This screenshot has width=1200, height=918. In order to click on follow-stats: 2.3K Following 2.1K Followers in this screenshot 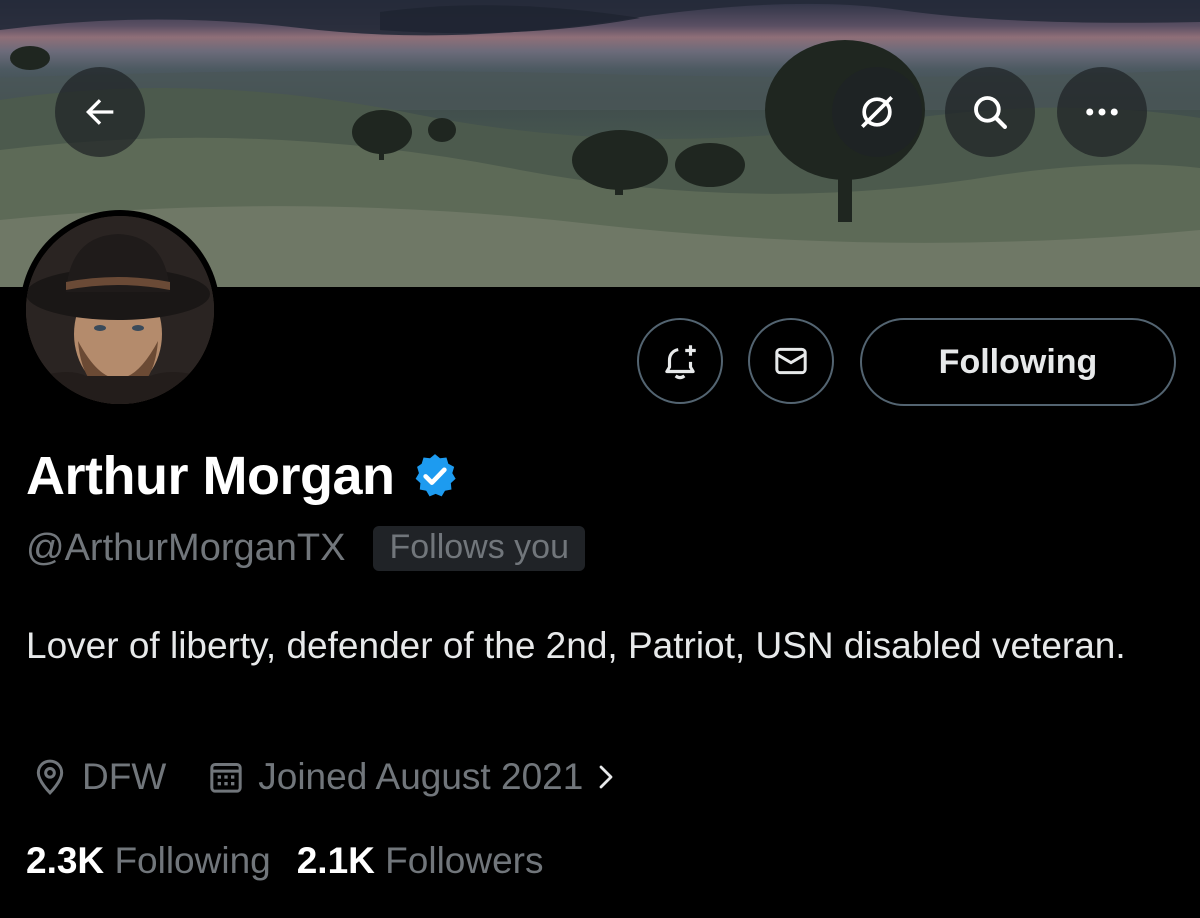, I will do `click(298, 861)`.